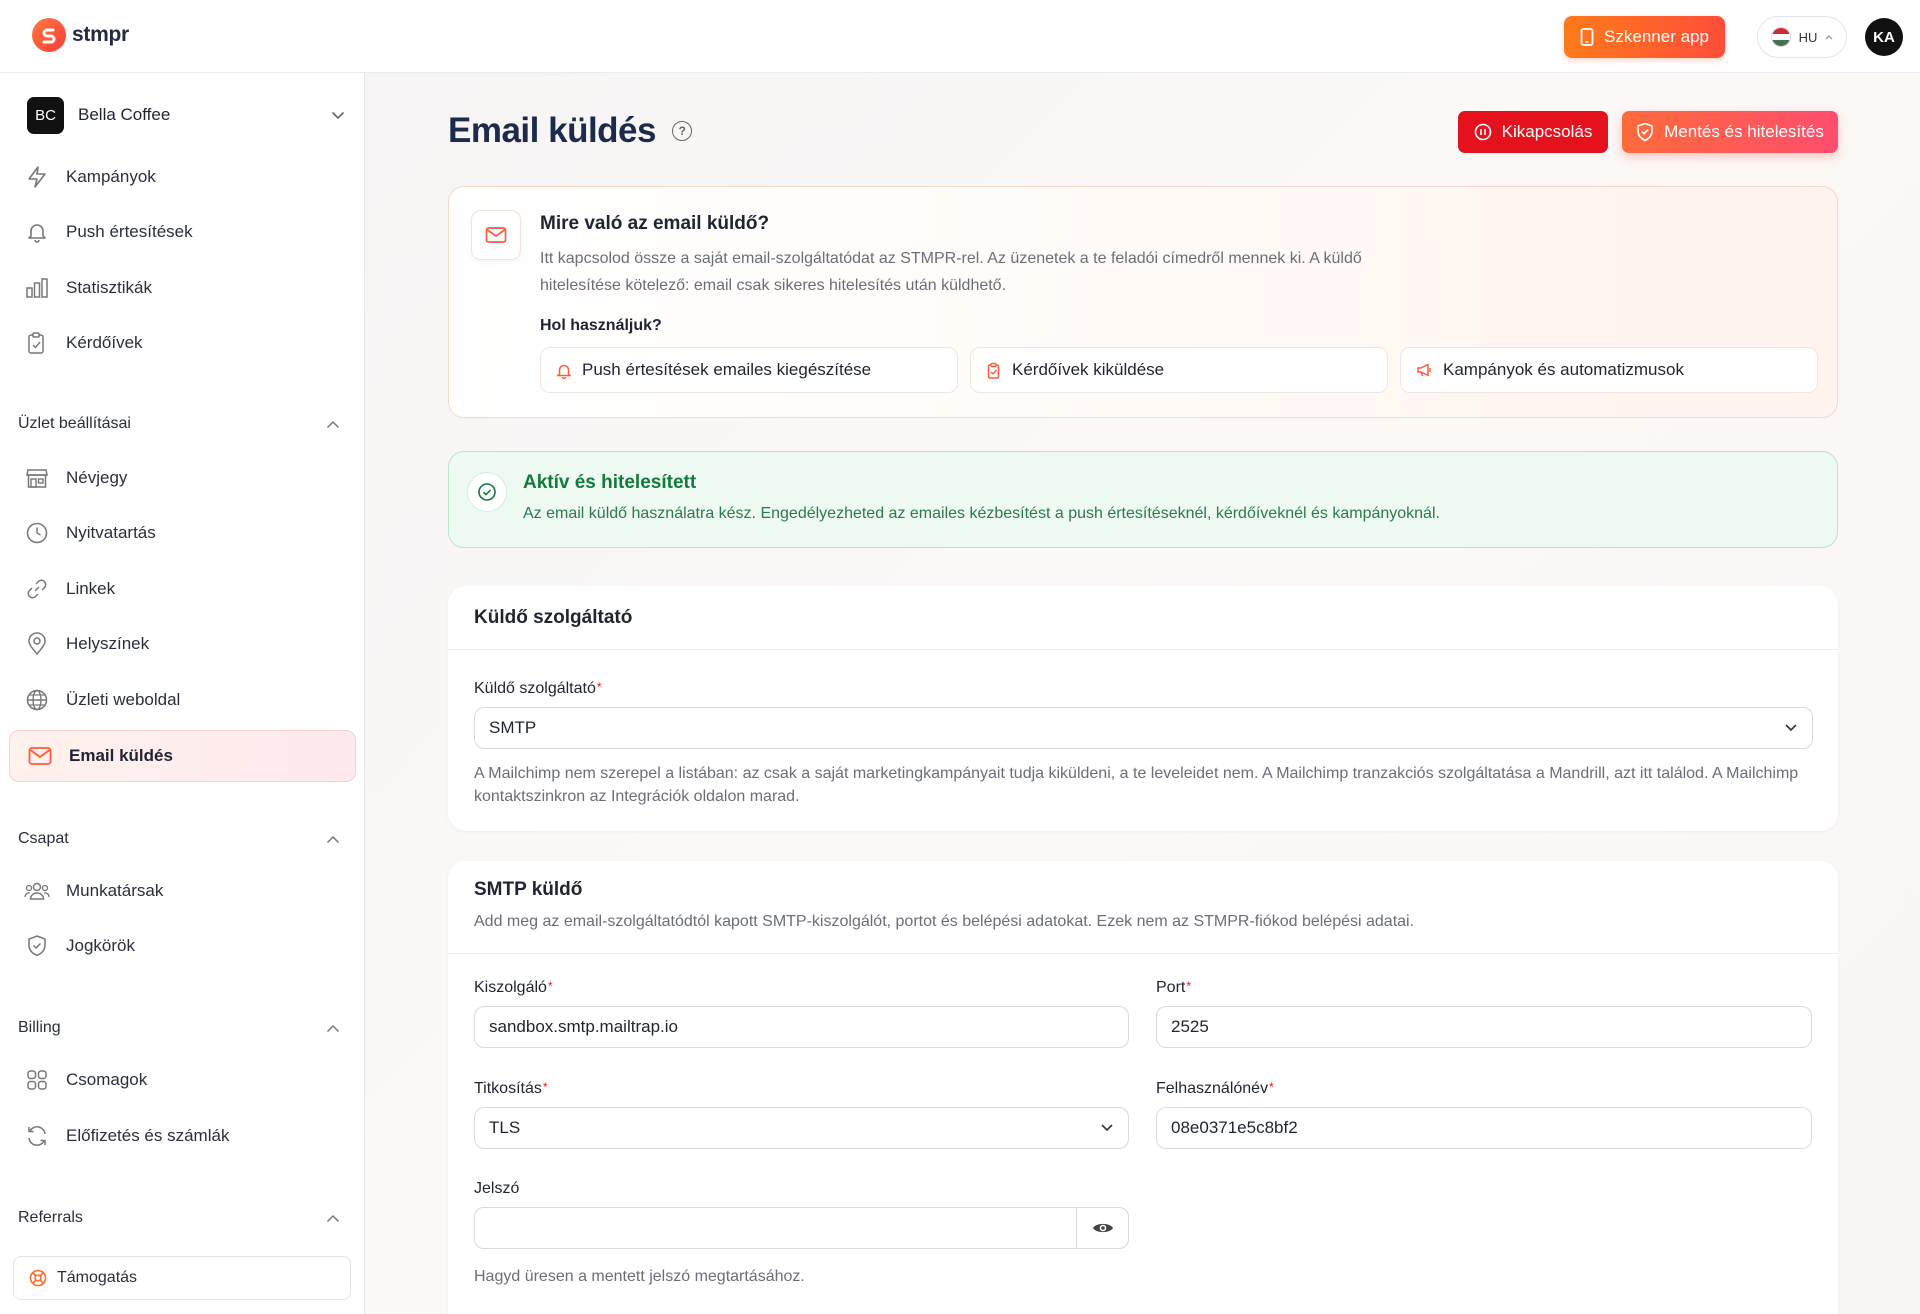 The height and width of the screenshot is (1314, 1920). Describe the element at coordinates (129, 231) in the screenshot. I see `sidebar-item-label: Push értesítések` at that location.